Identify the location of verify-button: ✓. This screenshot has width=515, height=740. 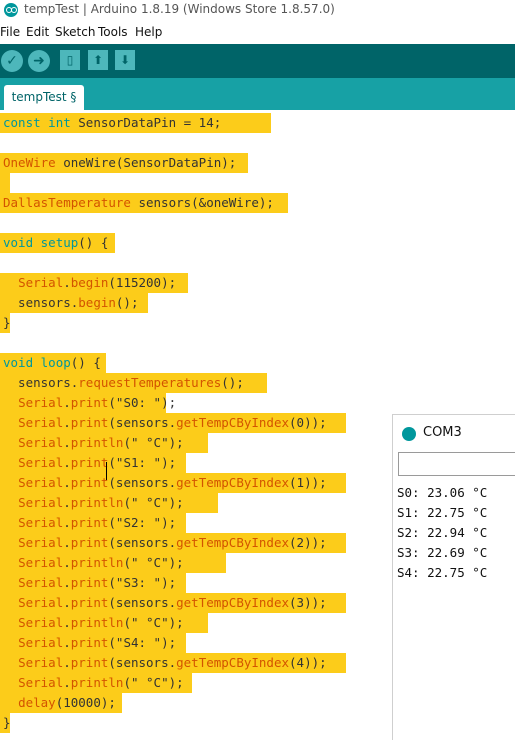
(12, 61).